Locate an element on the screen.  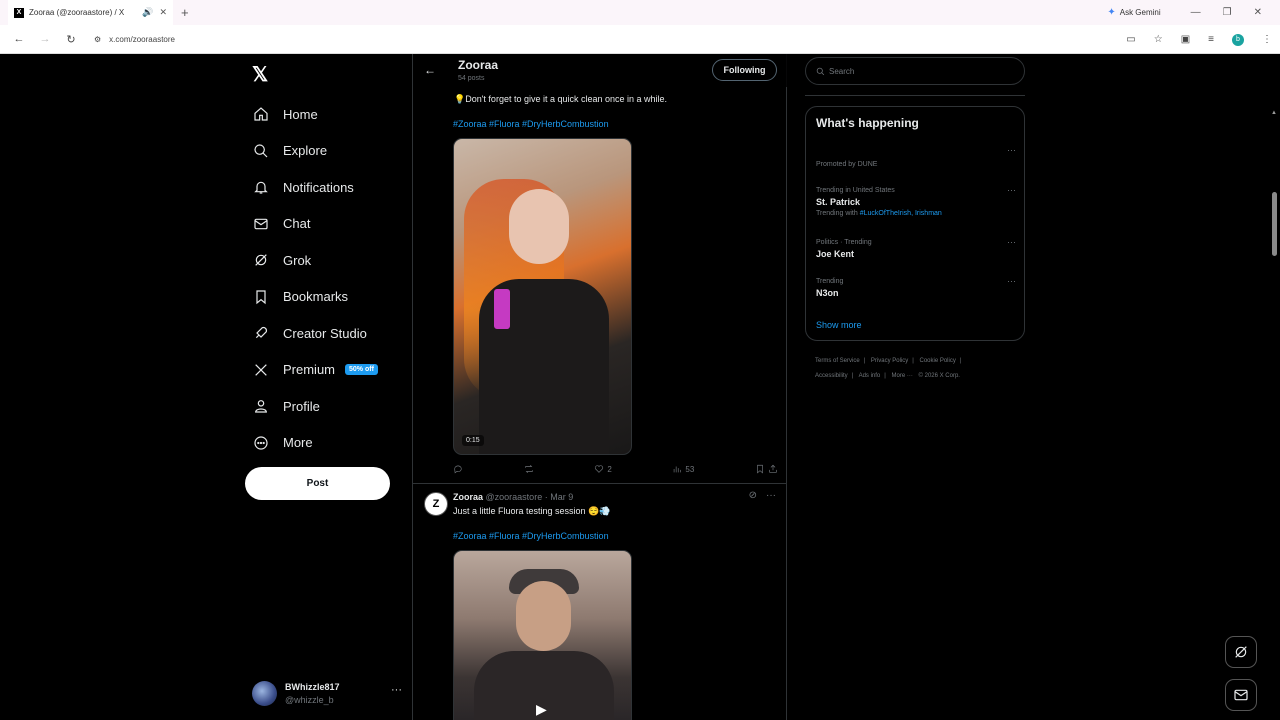
account-switcher: BWhizzle817 @whizzle_b ··· is located at coordinates (327, 693).